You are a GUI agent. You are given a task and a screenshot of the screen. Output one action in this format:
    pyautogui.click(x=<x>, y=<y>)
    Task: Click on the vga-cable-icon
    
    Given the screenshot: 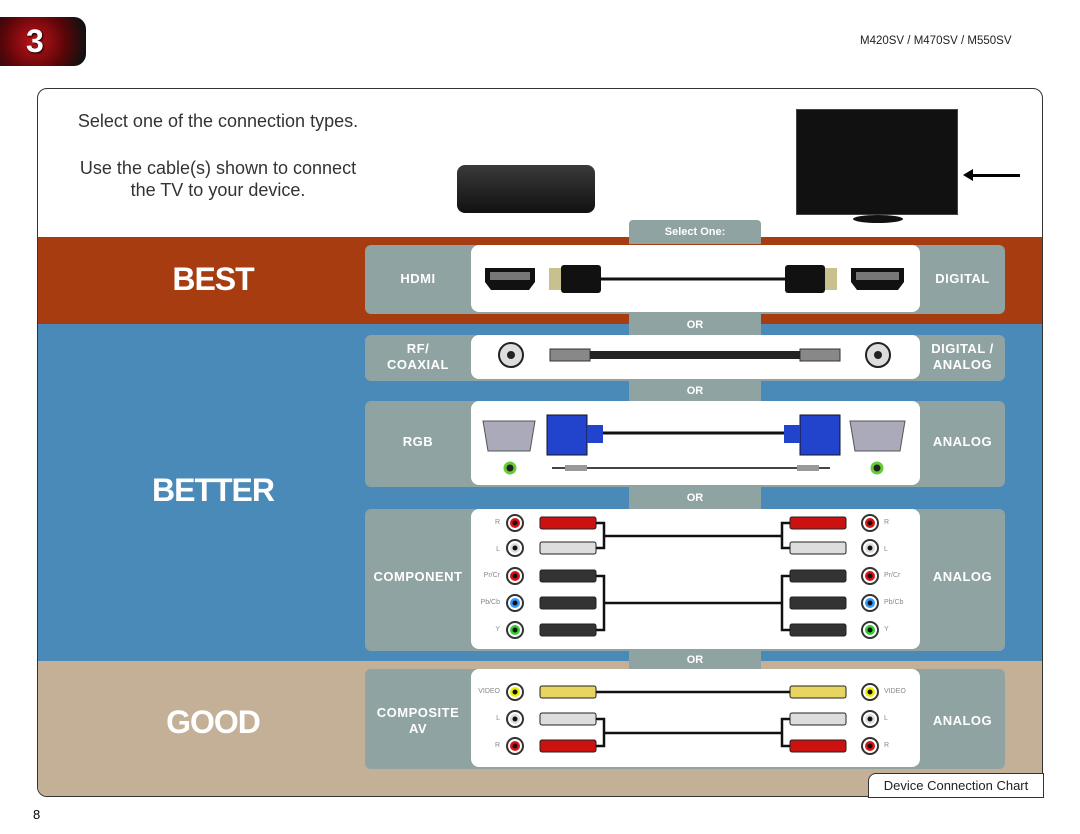 What is the action you would take?
    pyautogui.click(x=694, y=444)
    